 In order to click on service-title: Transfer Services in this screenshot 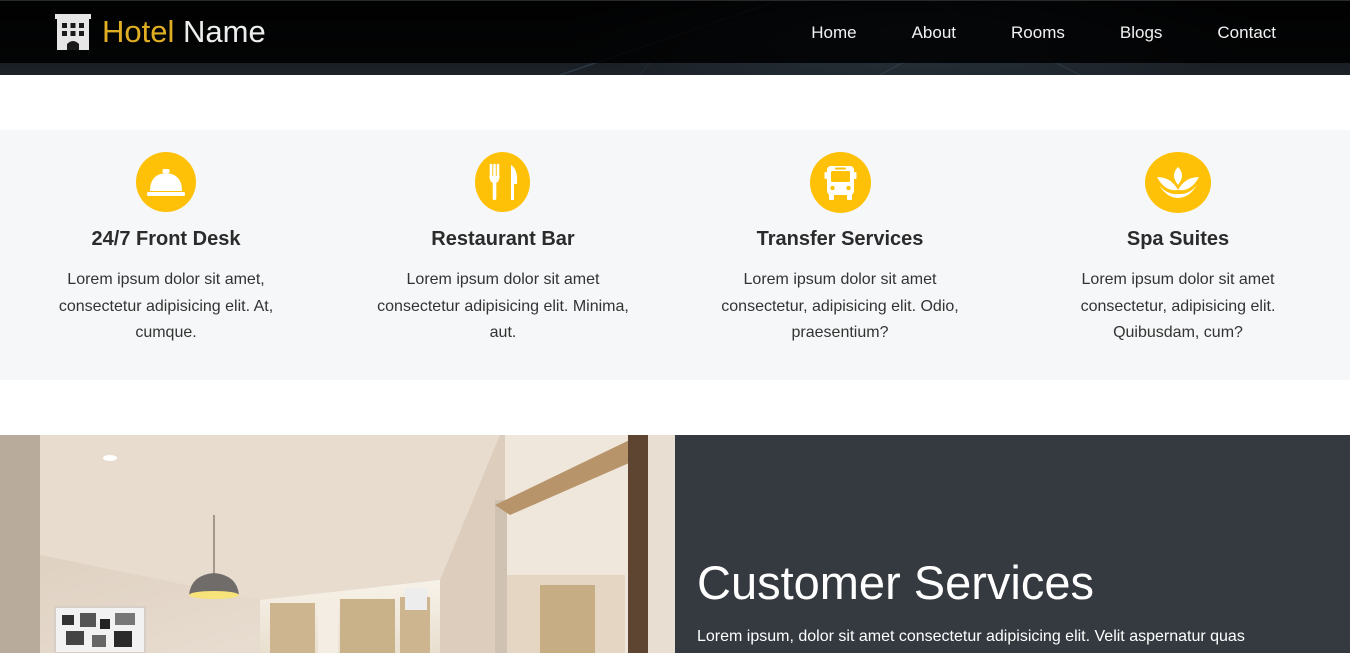, I will do `click(840, 239)`.